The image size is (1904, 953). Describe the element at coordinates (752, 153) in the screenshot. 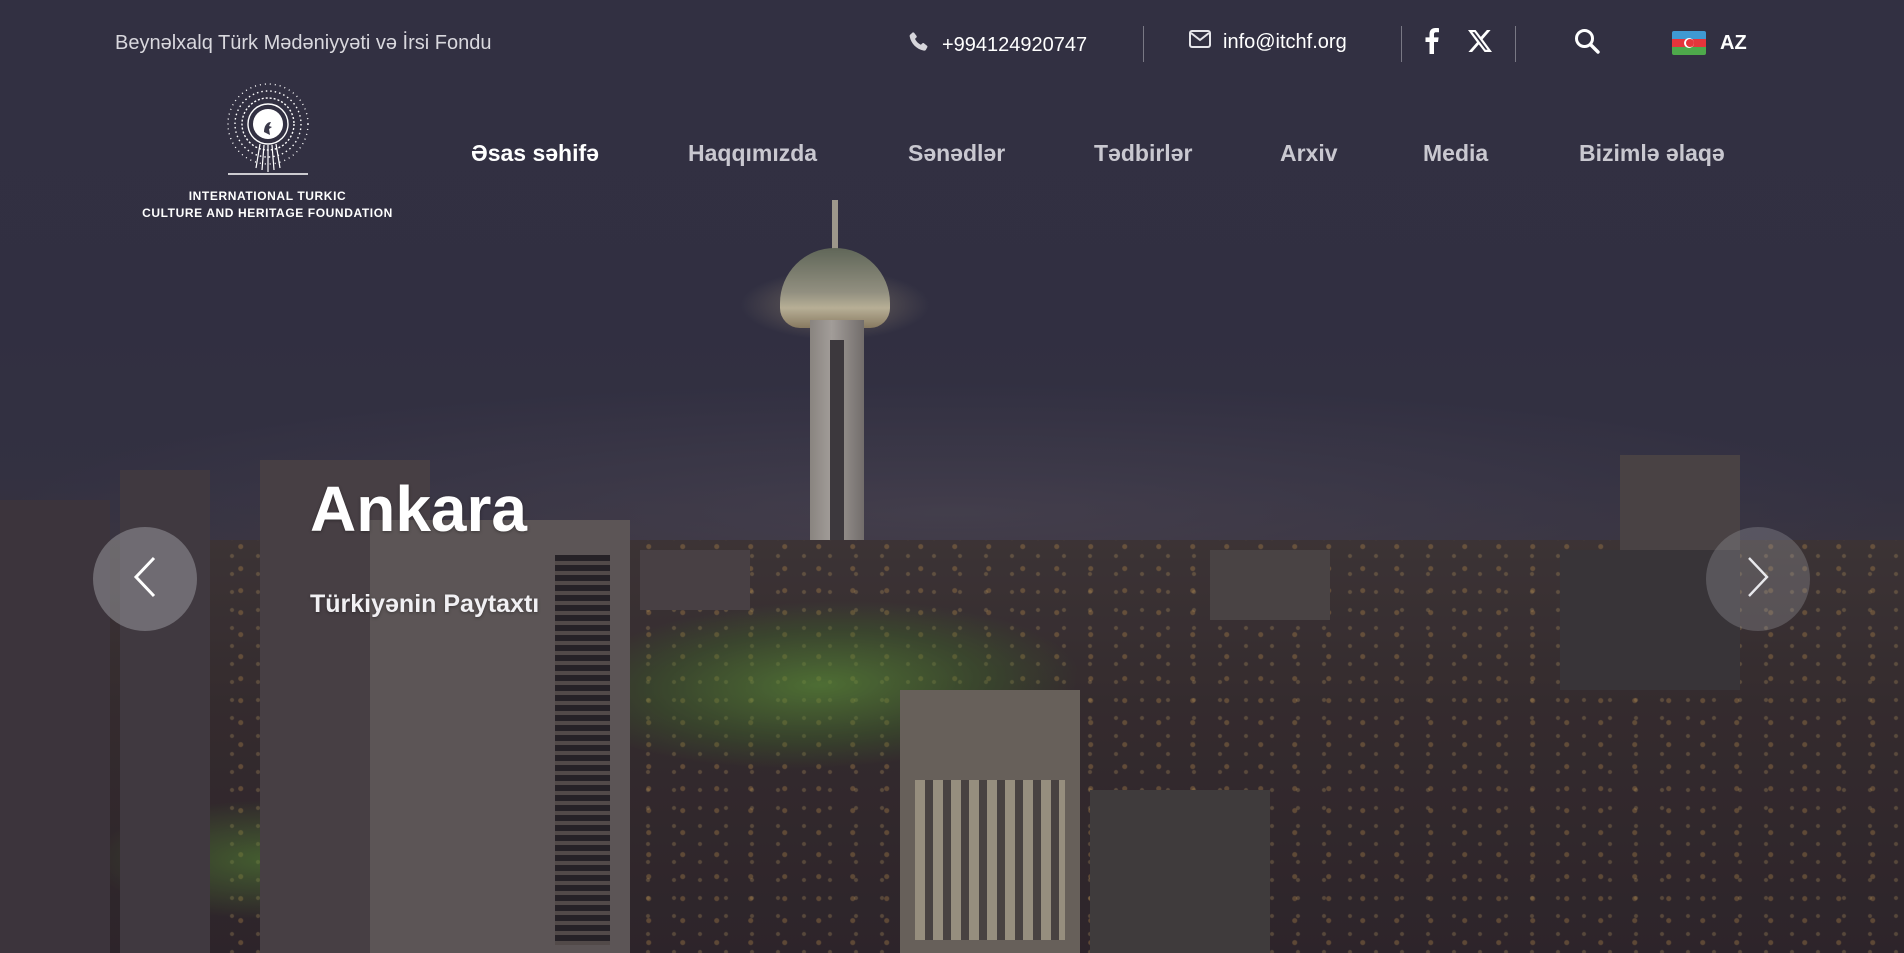

I see `nav-item-about: Haqqımızda` at that location.